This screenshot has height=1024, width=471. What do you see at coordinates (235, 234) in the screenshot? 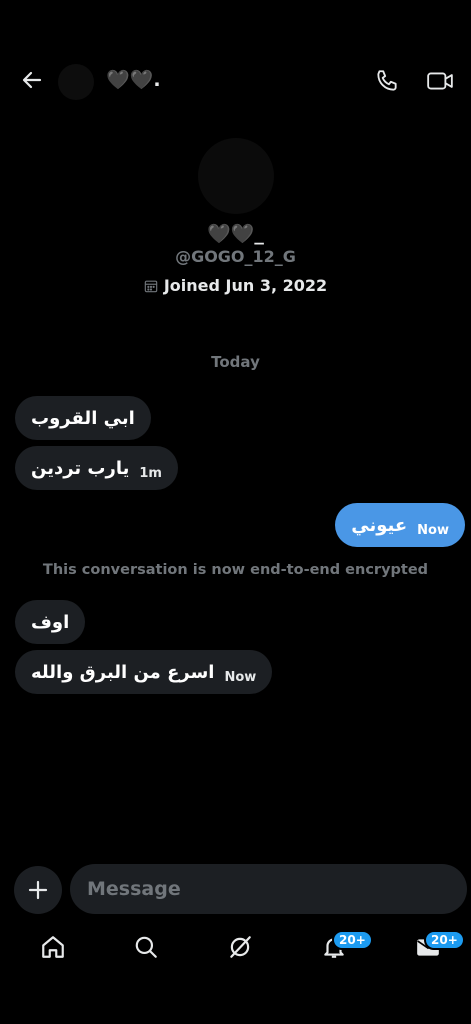
I see `profile-name: 🖤🖤_` at bounding box center [235, 234].